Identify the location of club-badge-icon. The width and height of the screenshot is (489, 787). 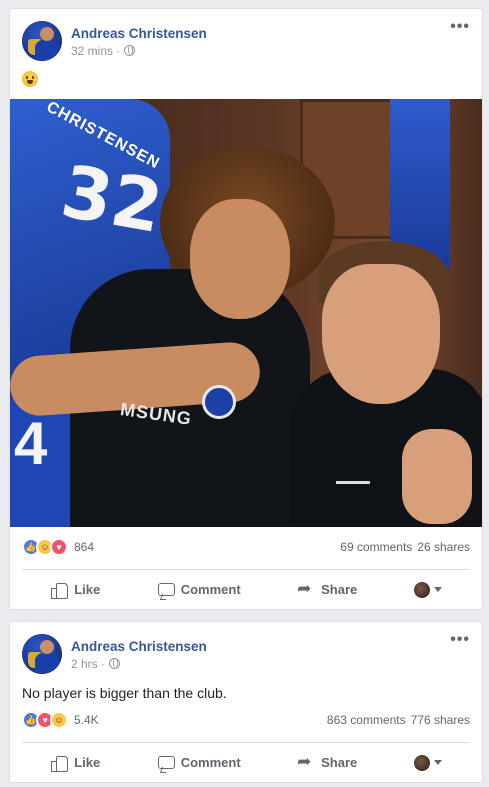
(219, 402).